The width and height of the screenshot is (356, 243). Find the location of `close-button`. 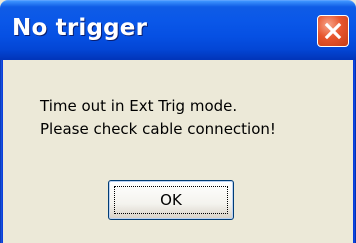

close-button is located at coordinates (333, 31).